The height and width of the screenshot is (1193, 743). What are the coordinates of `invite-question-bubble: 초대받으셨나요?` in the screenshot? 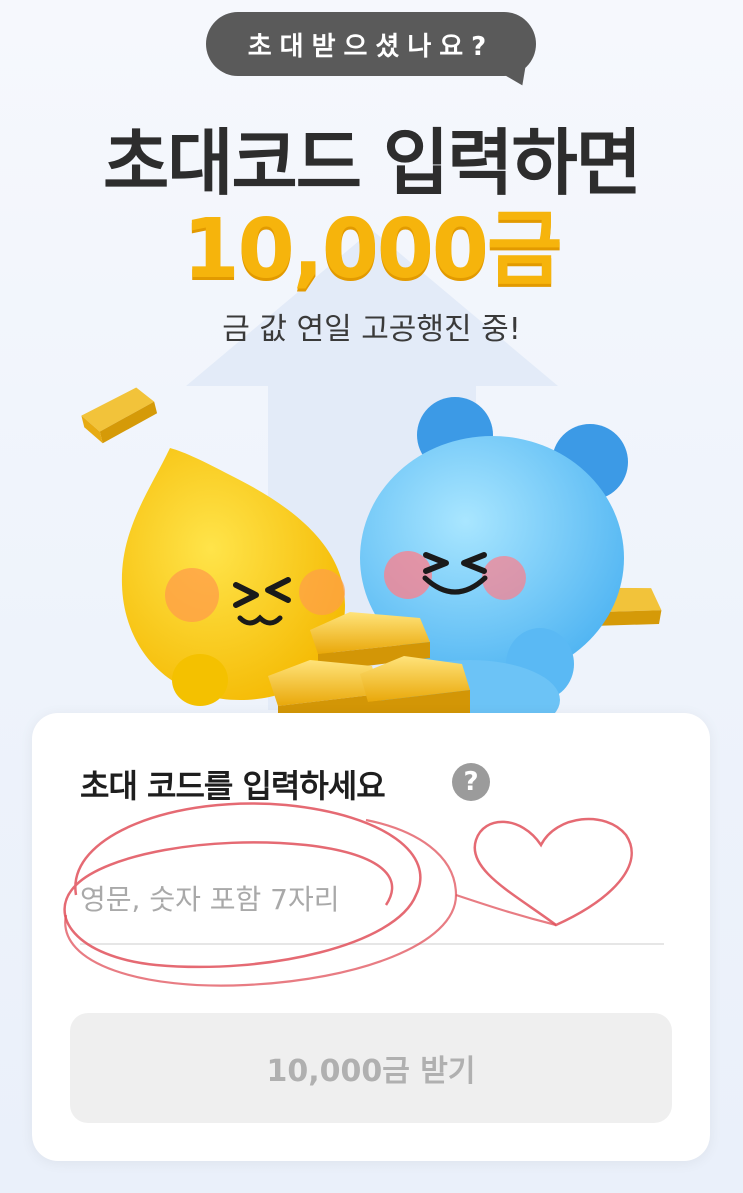 It's located at (371, 44).